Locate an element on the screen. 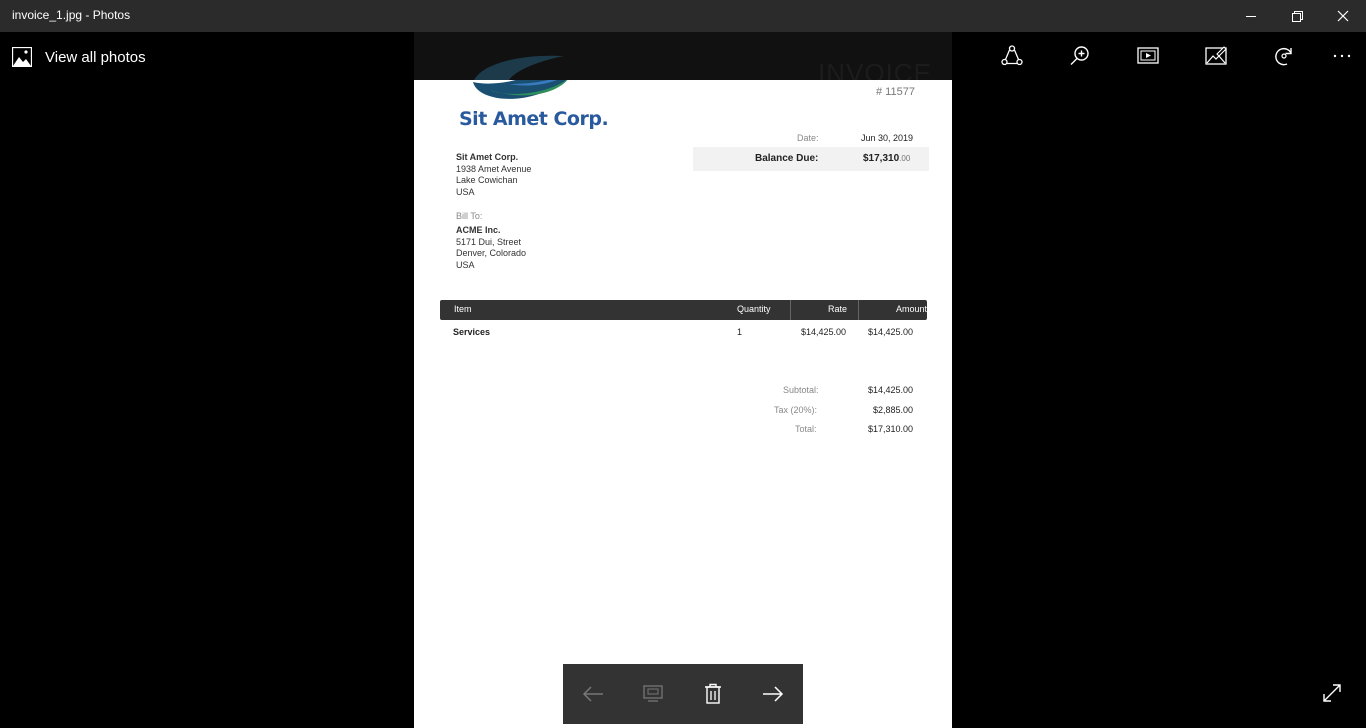 This screenshot has height=728, width=1366. tax-value: $2,885.00 is located at coordinates (893, 410).